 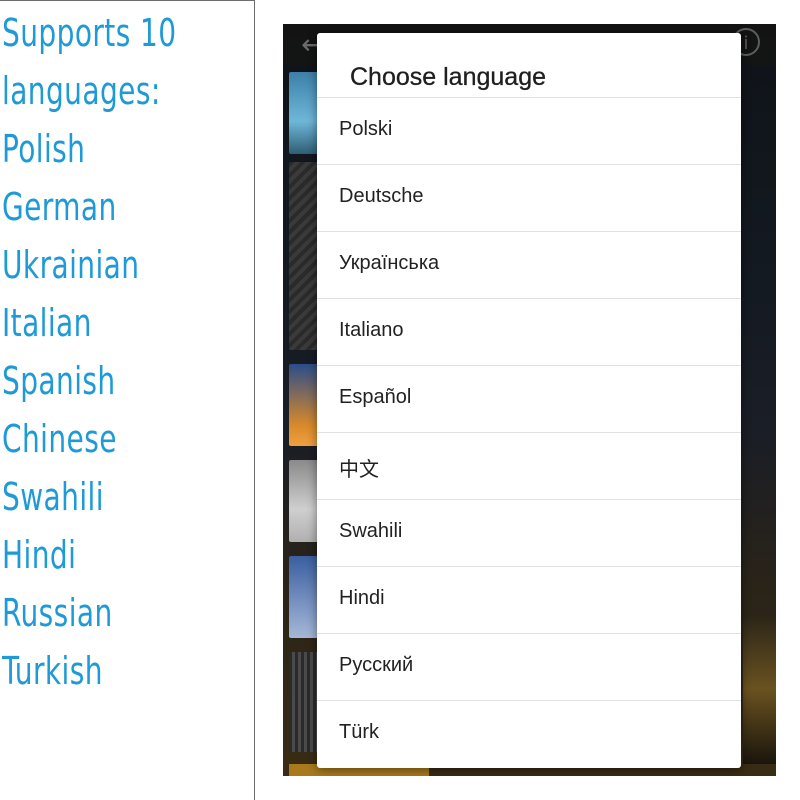 I want to click on dialog-title: Choose language, so click(x=448, y=77).